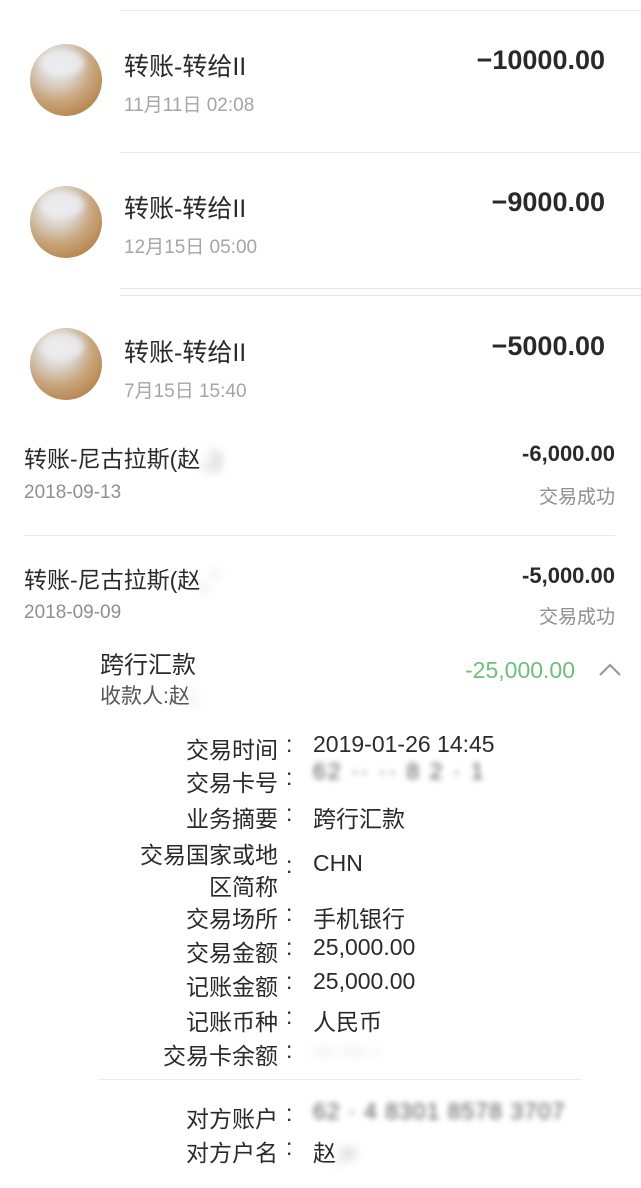 This screenshot has height=1188, width=641. I want to click on detail-label: 记账币种, so click(232, 1022).